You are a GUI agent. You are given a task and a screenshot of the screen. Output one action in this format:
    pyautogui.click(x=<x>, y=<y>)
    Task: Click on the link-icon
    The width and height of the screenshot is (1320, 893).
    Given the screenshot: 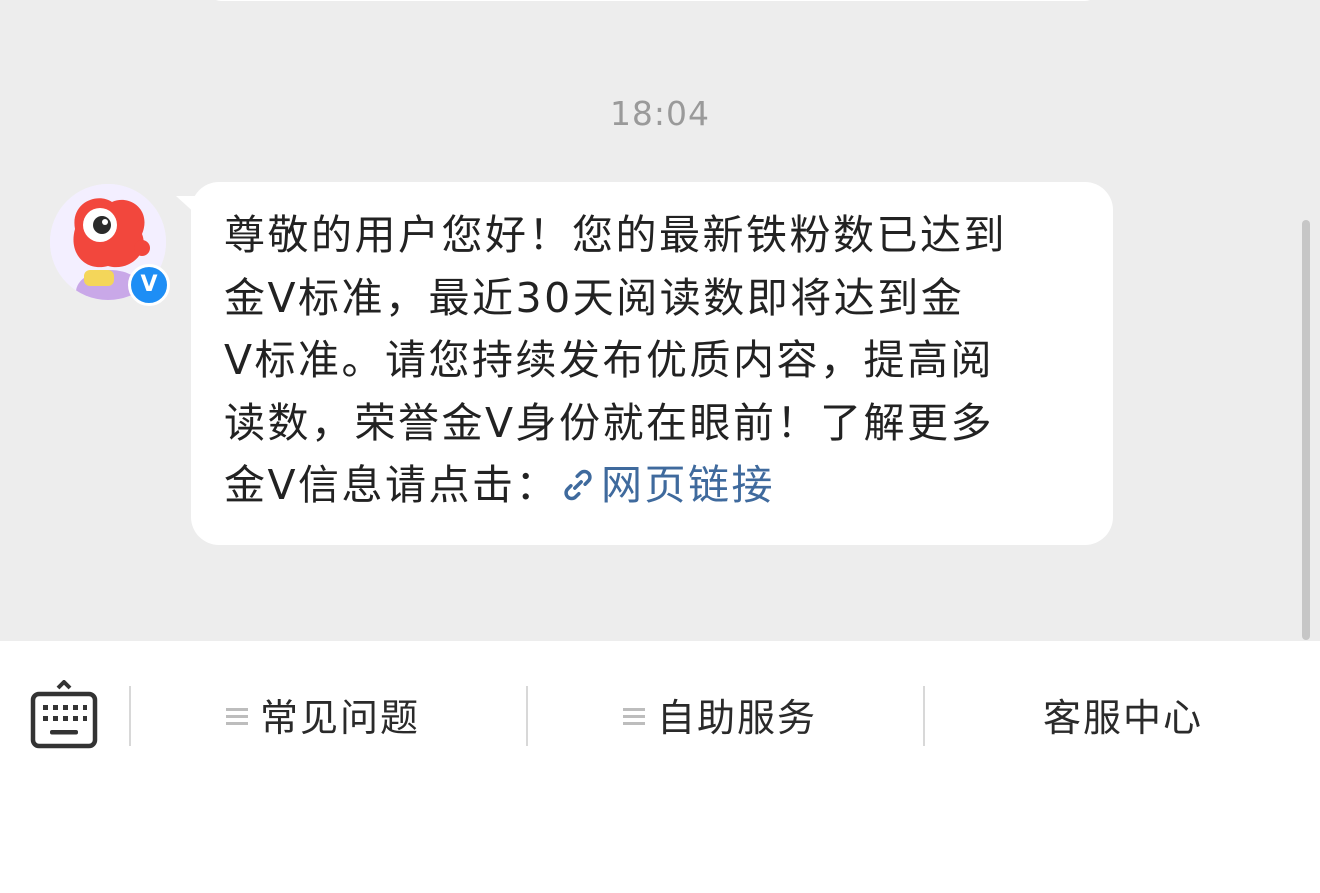 What is the action you would take?
    pyautogui.click(x=578, y=485)
    